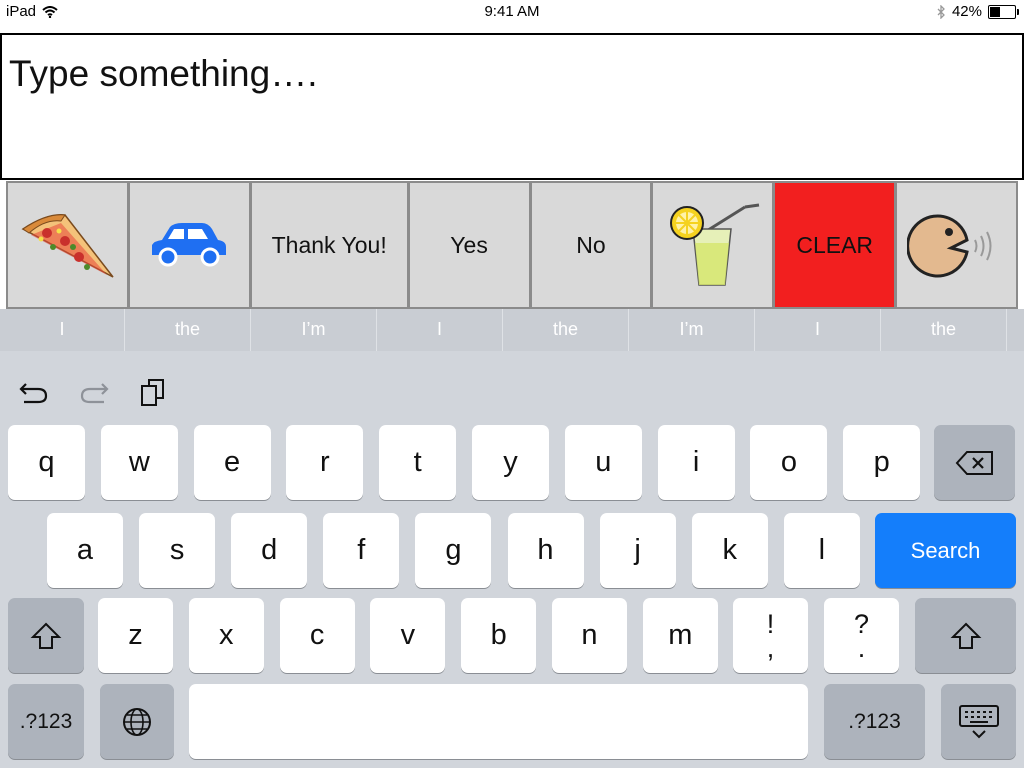 Image resolution: width=1024 pixels, height=768 pixels. What do you see at coordinates (498, 721) in the screenshot?
I see `space-bar` at bounding box center [498, 721].